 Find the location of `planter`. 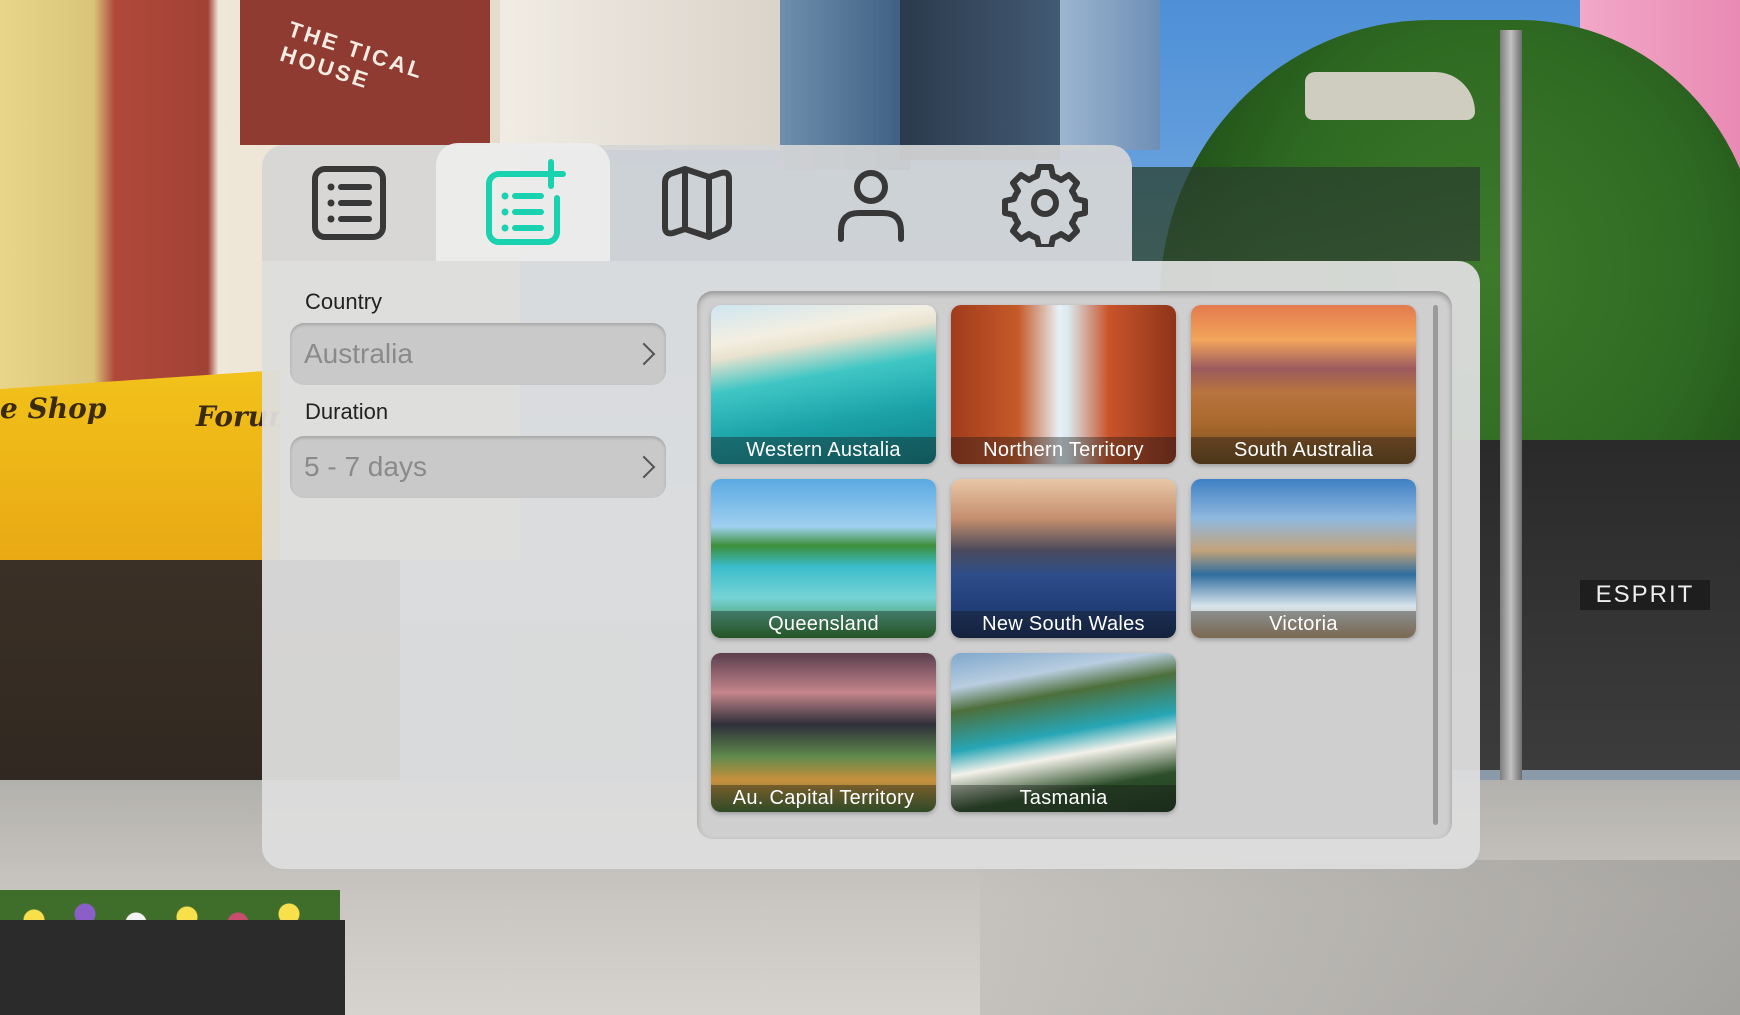

planter is located at coordinates (172, 967).